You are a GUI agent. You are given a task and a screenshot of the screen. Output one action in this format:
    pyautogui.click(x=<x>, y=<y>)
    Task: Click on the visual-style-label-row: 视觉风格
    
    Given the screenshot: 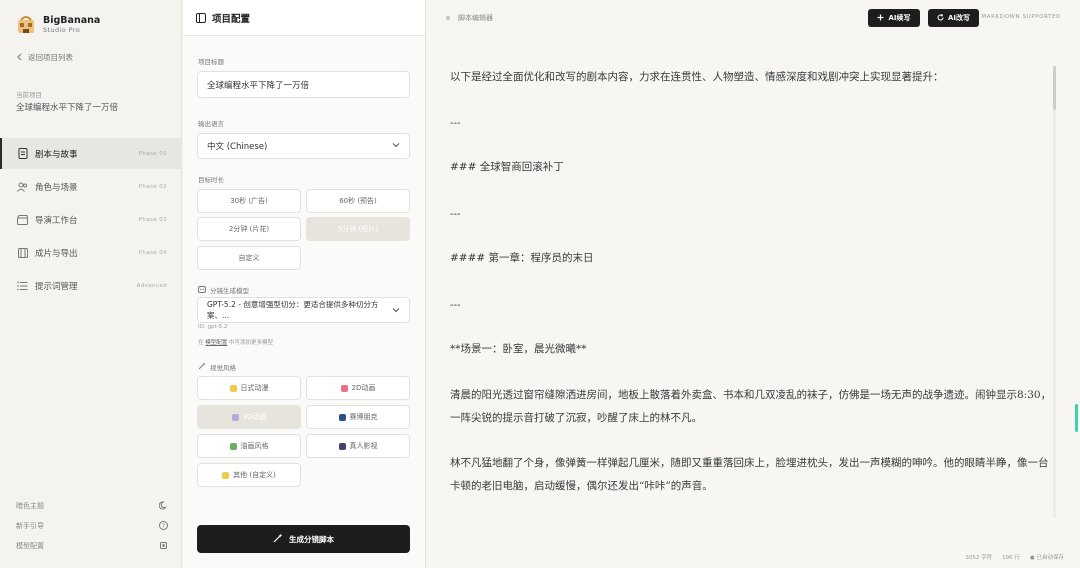 What is the action you would take?
    pyautogui.click(x=217, y=367)
    